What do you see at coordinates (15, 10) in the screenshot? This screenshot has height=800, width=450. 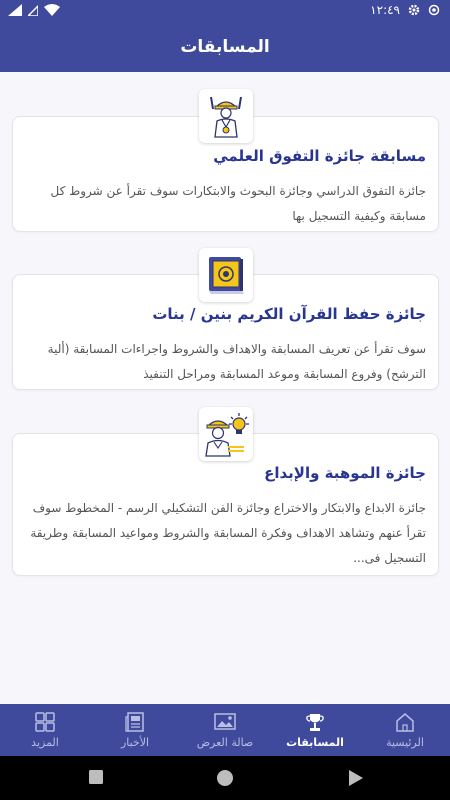 I see `signal-icon` at bounding box center [15, 10].